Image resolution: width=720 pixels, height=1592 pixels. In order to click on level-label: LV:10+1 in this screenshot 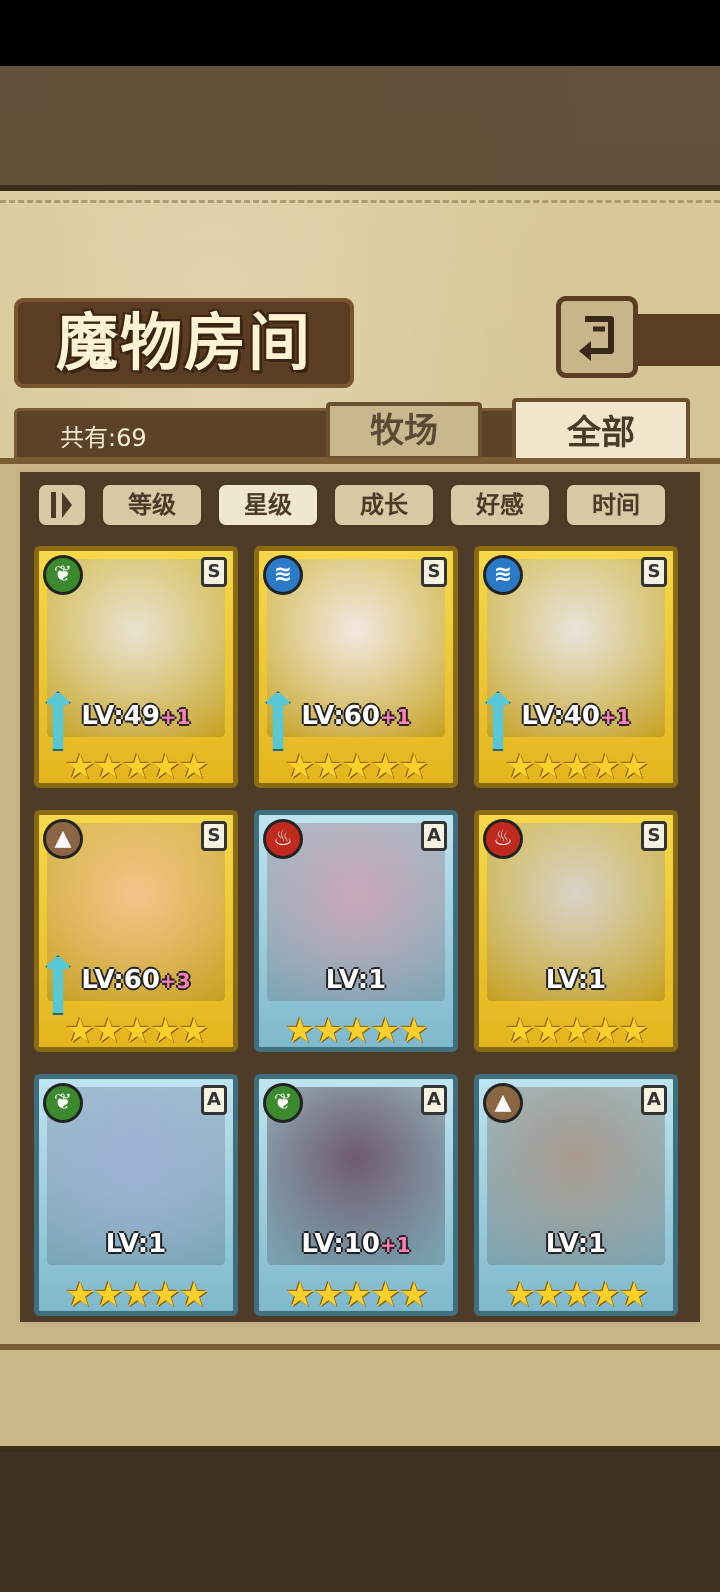, I will do `click(356, 1244)`.